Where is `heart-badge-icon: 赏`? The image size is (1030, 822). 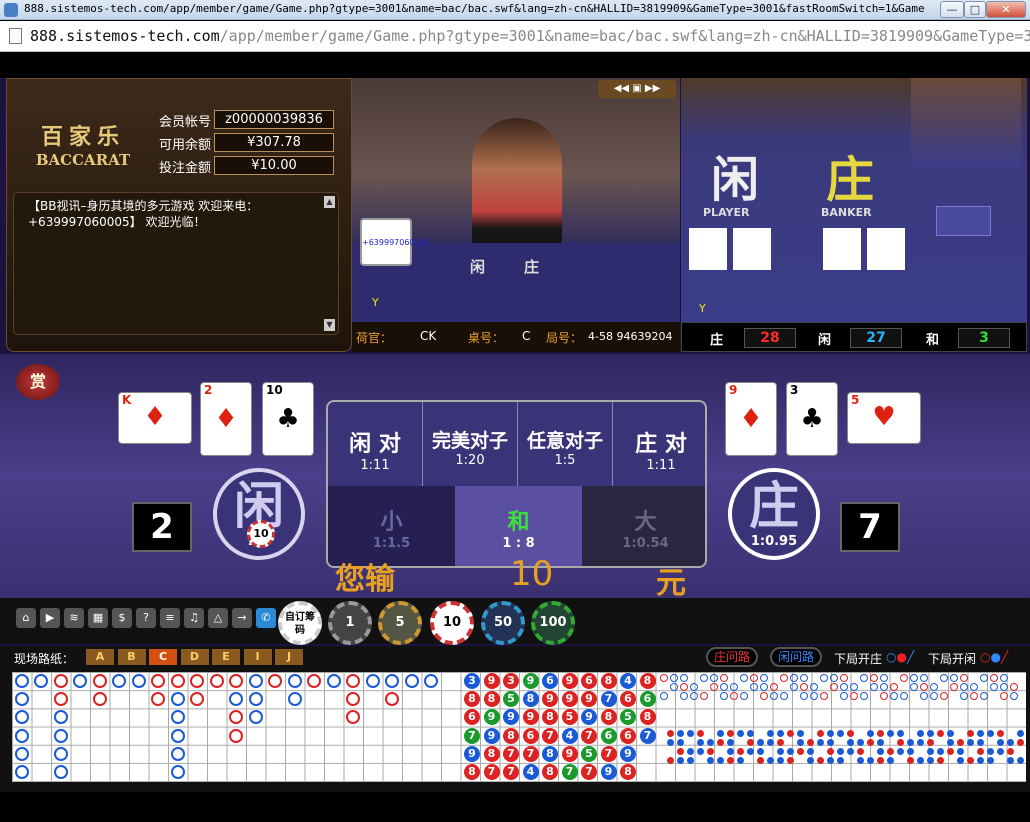
heart-badge-icon: 赏 is located at coordinates (38, 382).